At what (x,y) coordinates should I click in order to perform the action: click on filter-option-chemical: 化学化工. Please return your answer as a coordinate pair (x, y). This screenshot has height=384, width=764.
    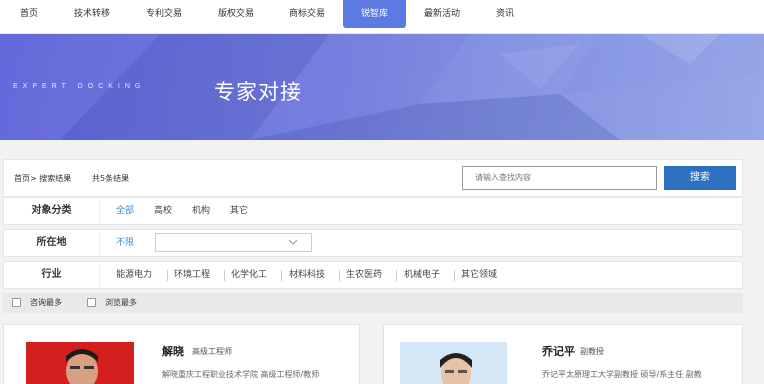
    Looking at the image, I should click on (249, 275).